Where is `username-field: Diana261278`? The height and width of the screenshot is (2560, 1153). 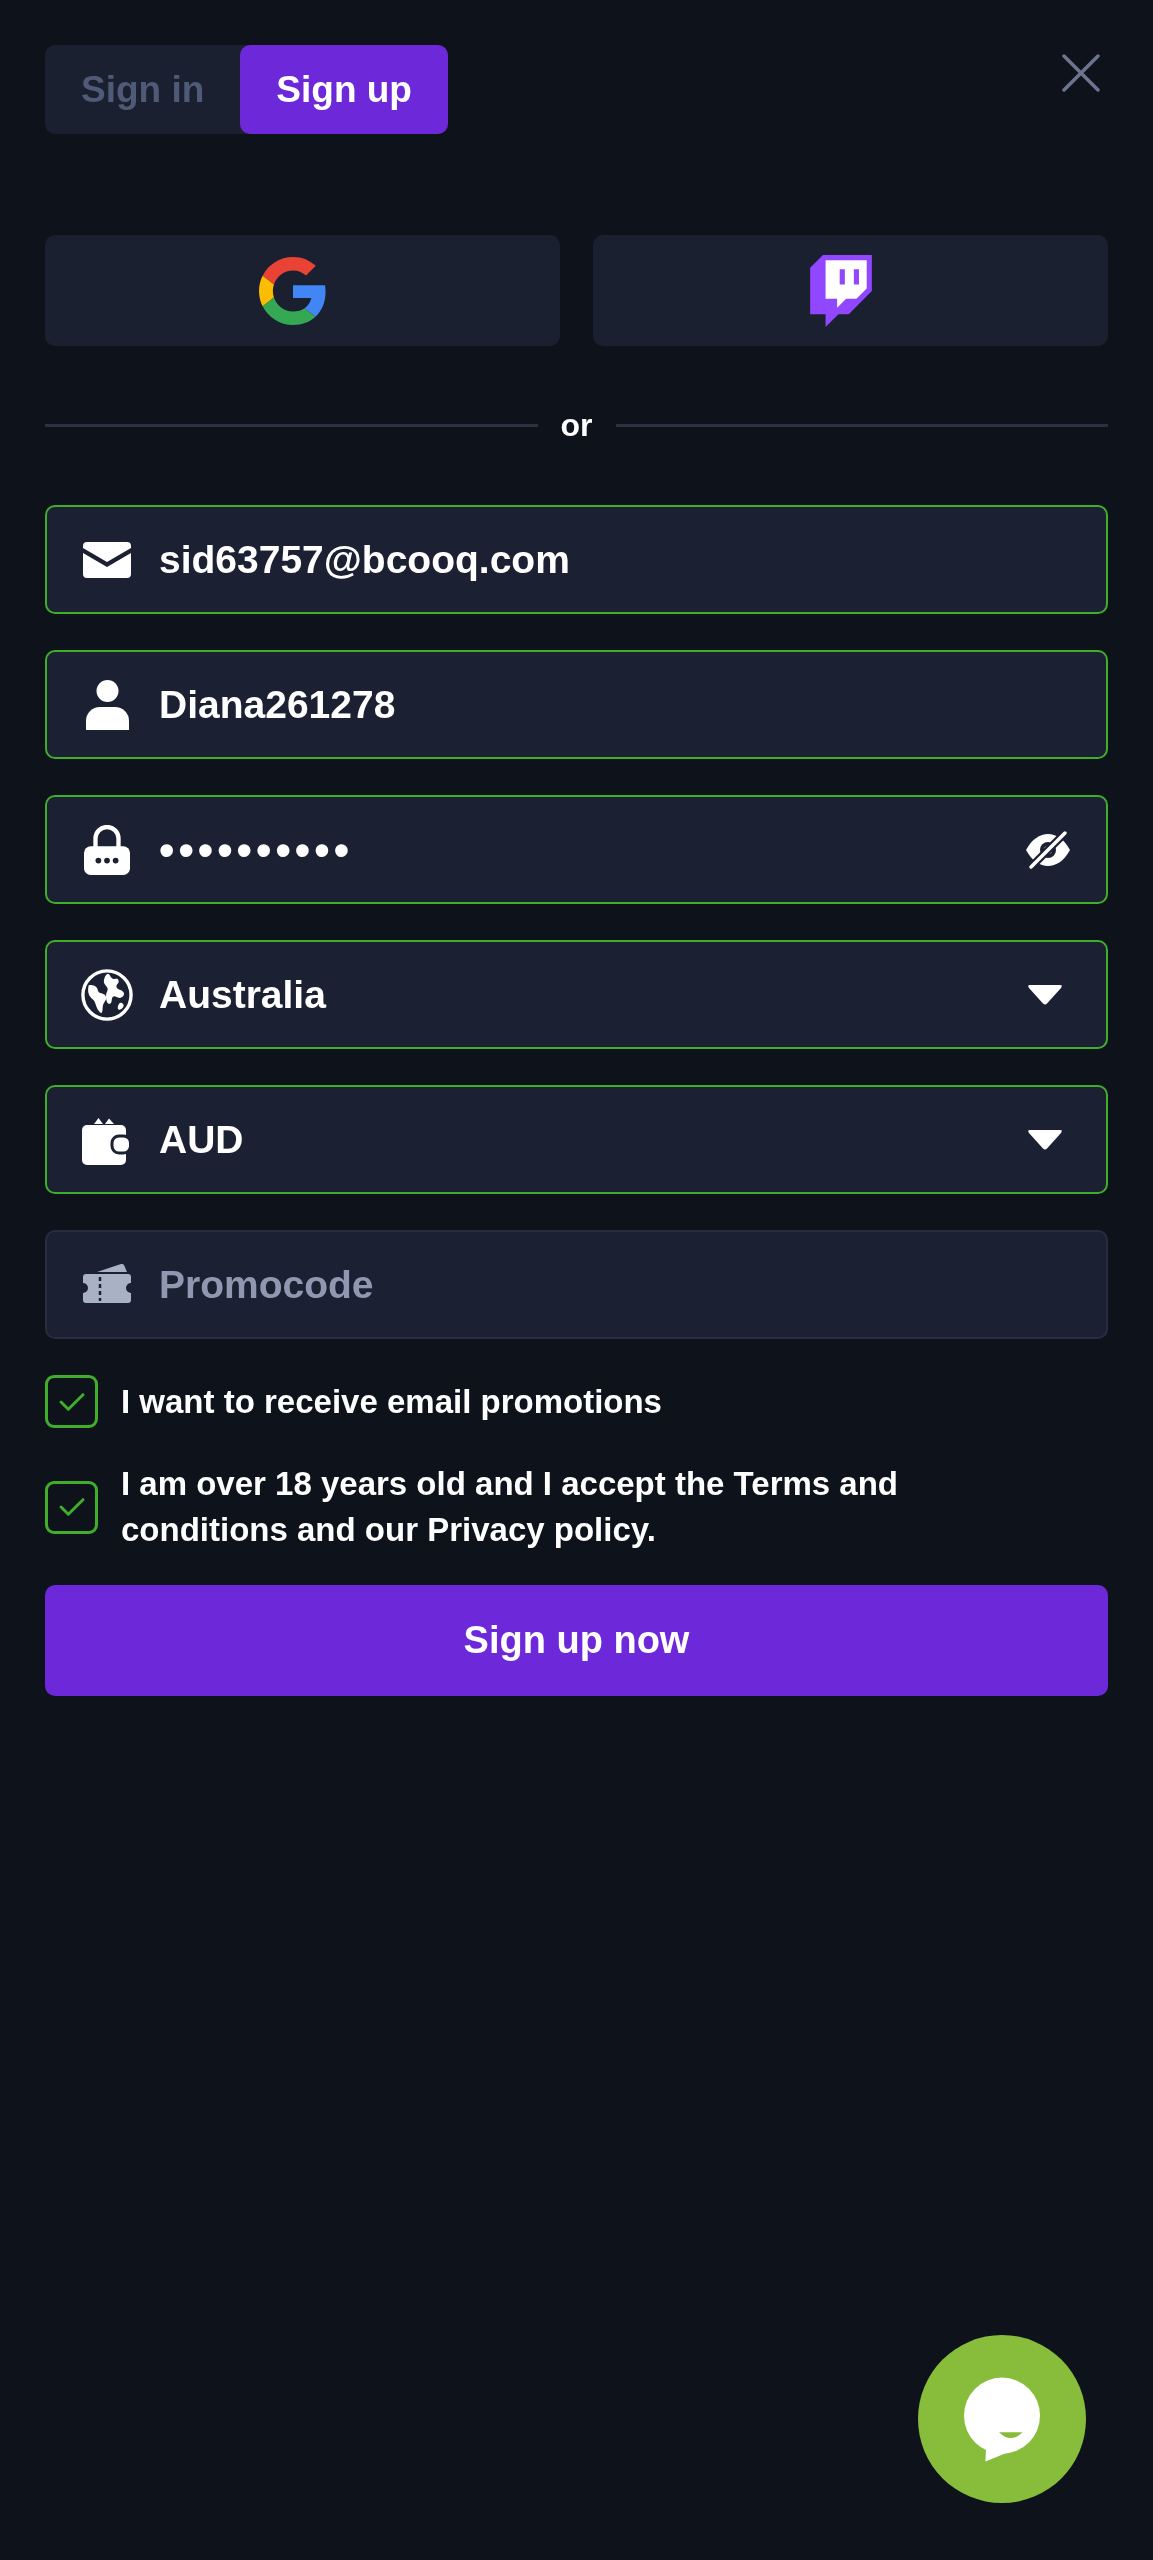 username-field: Diana261278 is located at coordinates (576, 704).